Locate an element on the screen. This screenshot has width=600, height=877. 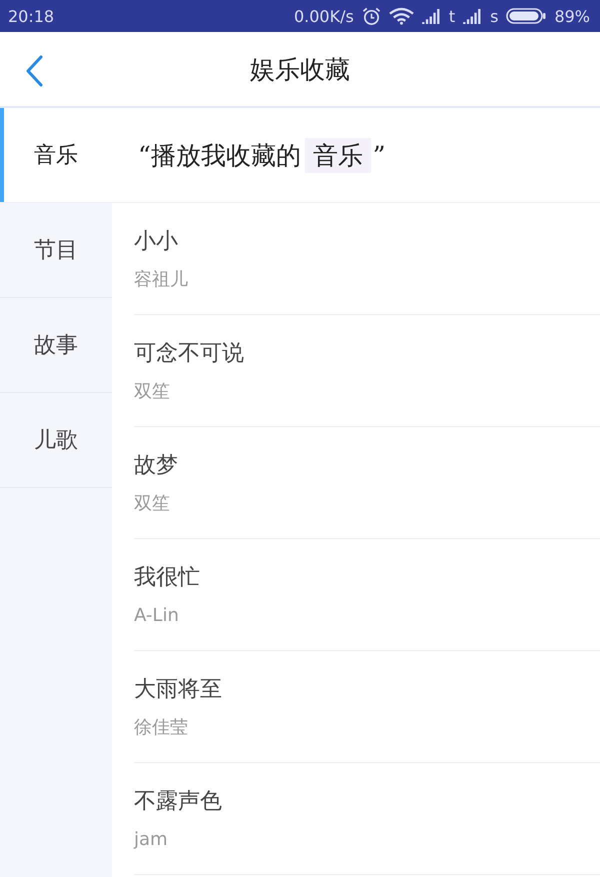
clock-time: 20:18 is located at coordinates (31, 16).